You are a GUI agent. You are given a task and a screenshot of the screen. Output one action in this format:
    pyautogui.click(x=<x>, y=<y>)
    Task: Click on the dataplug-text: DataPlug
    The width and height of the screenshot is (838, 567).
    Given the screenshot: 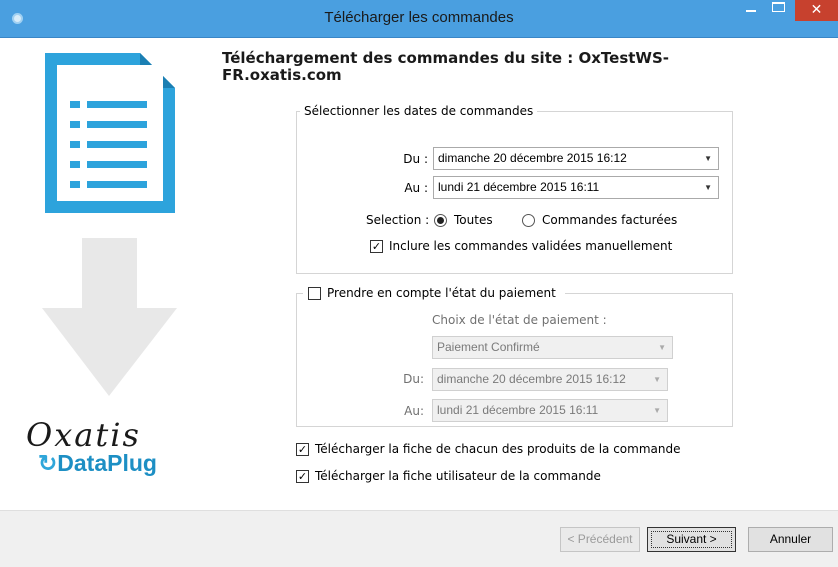 What is the action you would take?
    pyautogui.click(x=107, y=463)
    